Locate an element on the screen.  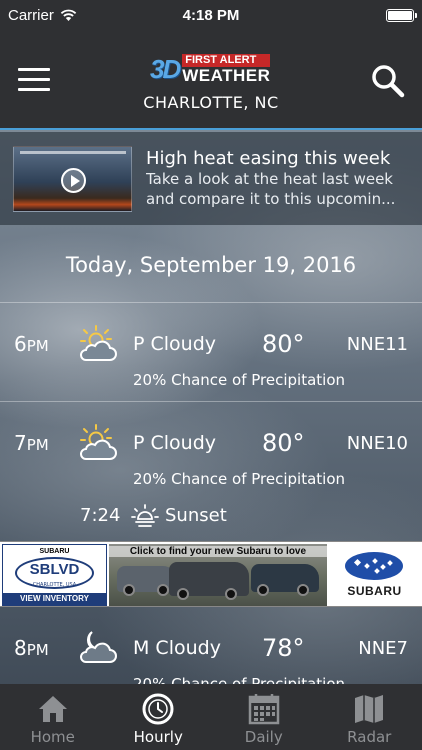
mostly-cloudy-night-icon is located at coordinates (98, 647).